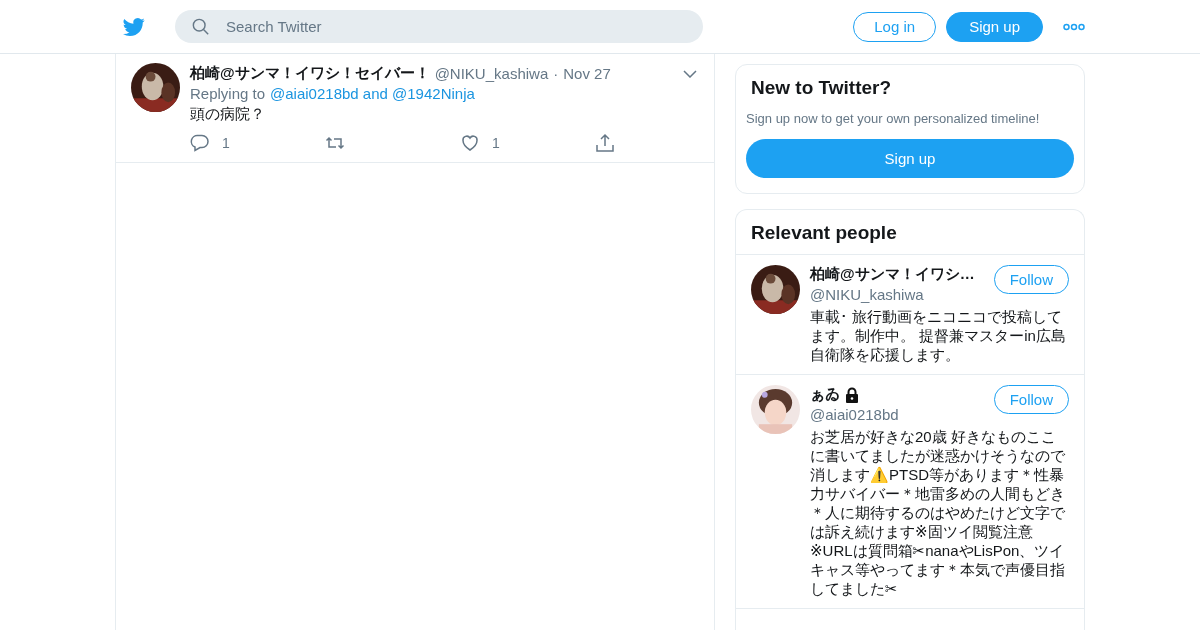 The width and height of the screenshot is (1200, 630). What do you see at coordinates (134, 26) in the screenshot?
I see `bird-logo-icon` at bounding box center [134, 26].